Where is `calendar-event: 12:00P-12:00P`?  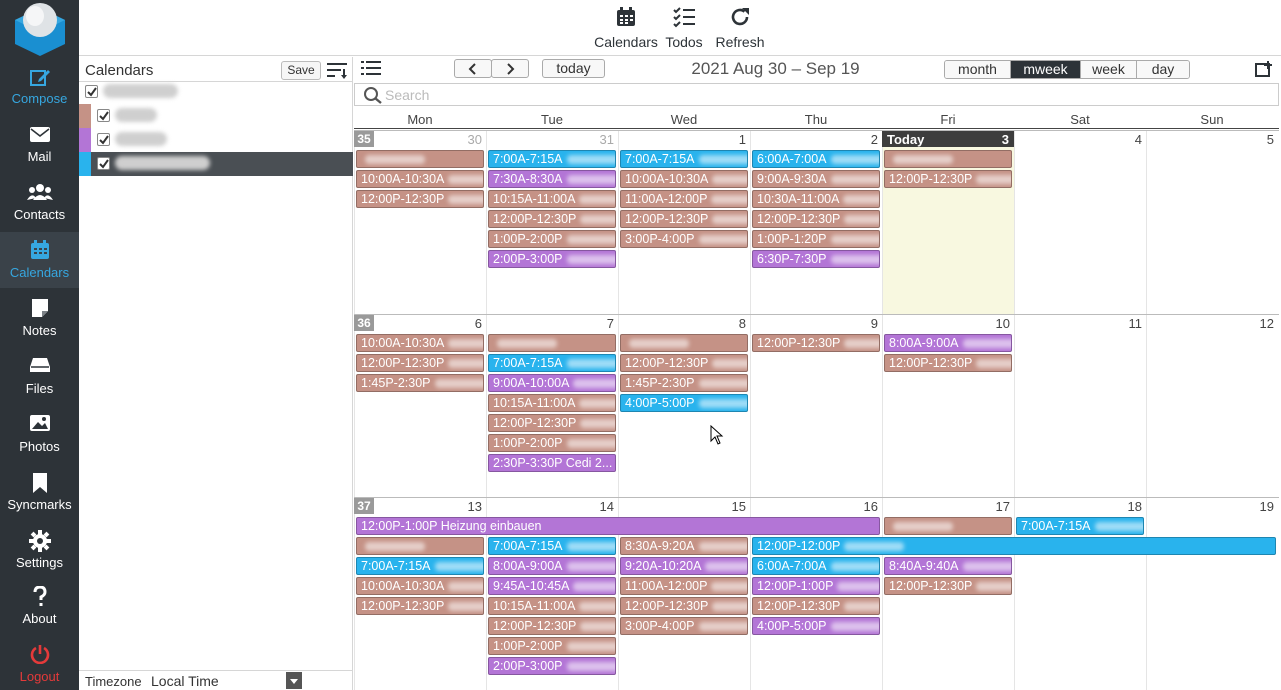
calendar-event: 12:00P-12:00P is located at coordinates (1014, 546).